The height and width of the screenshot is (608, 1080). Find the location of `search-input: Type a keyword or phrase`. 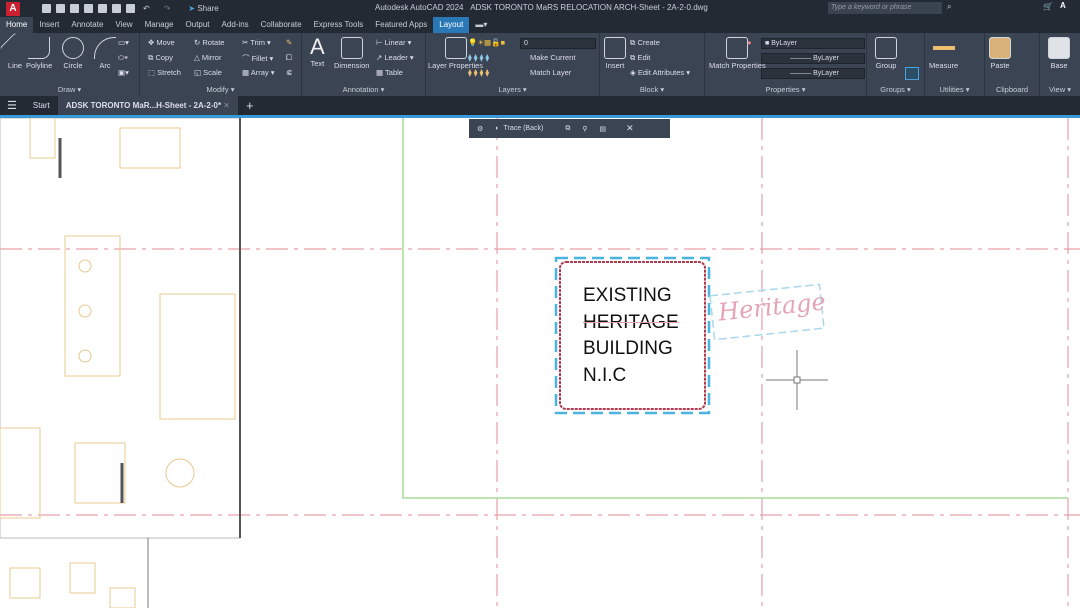

search-input: Type a keyword or phrase is located at coordinates (885, 8).